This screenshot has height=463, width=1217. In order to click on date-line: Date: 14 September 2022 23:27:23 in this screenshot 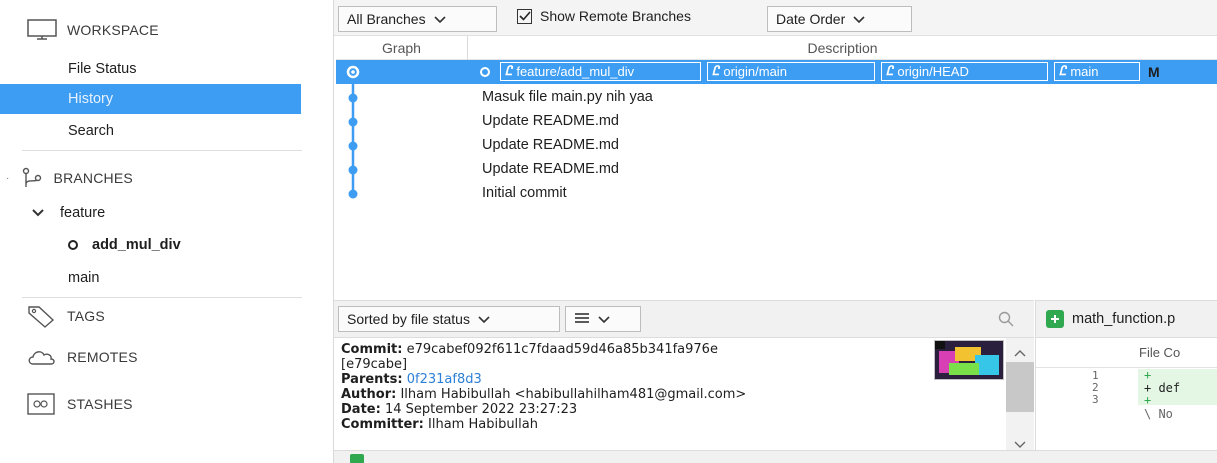, I will do `click(459, 409)`.